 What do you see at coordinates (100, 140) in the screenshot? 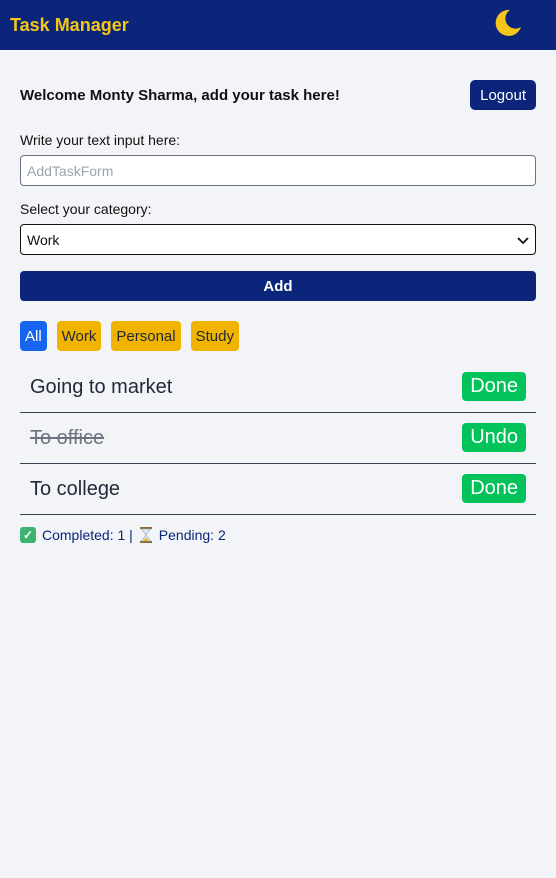
I see `task-text-label: Write your text input here:` at bounding box center [100, 140].